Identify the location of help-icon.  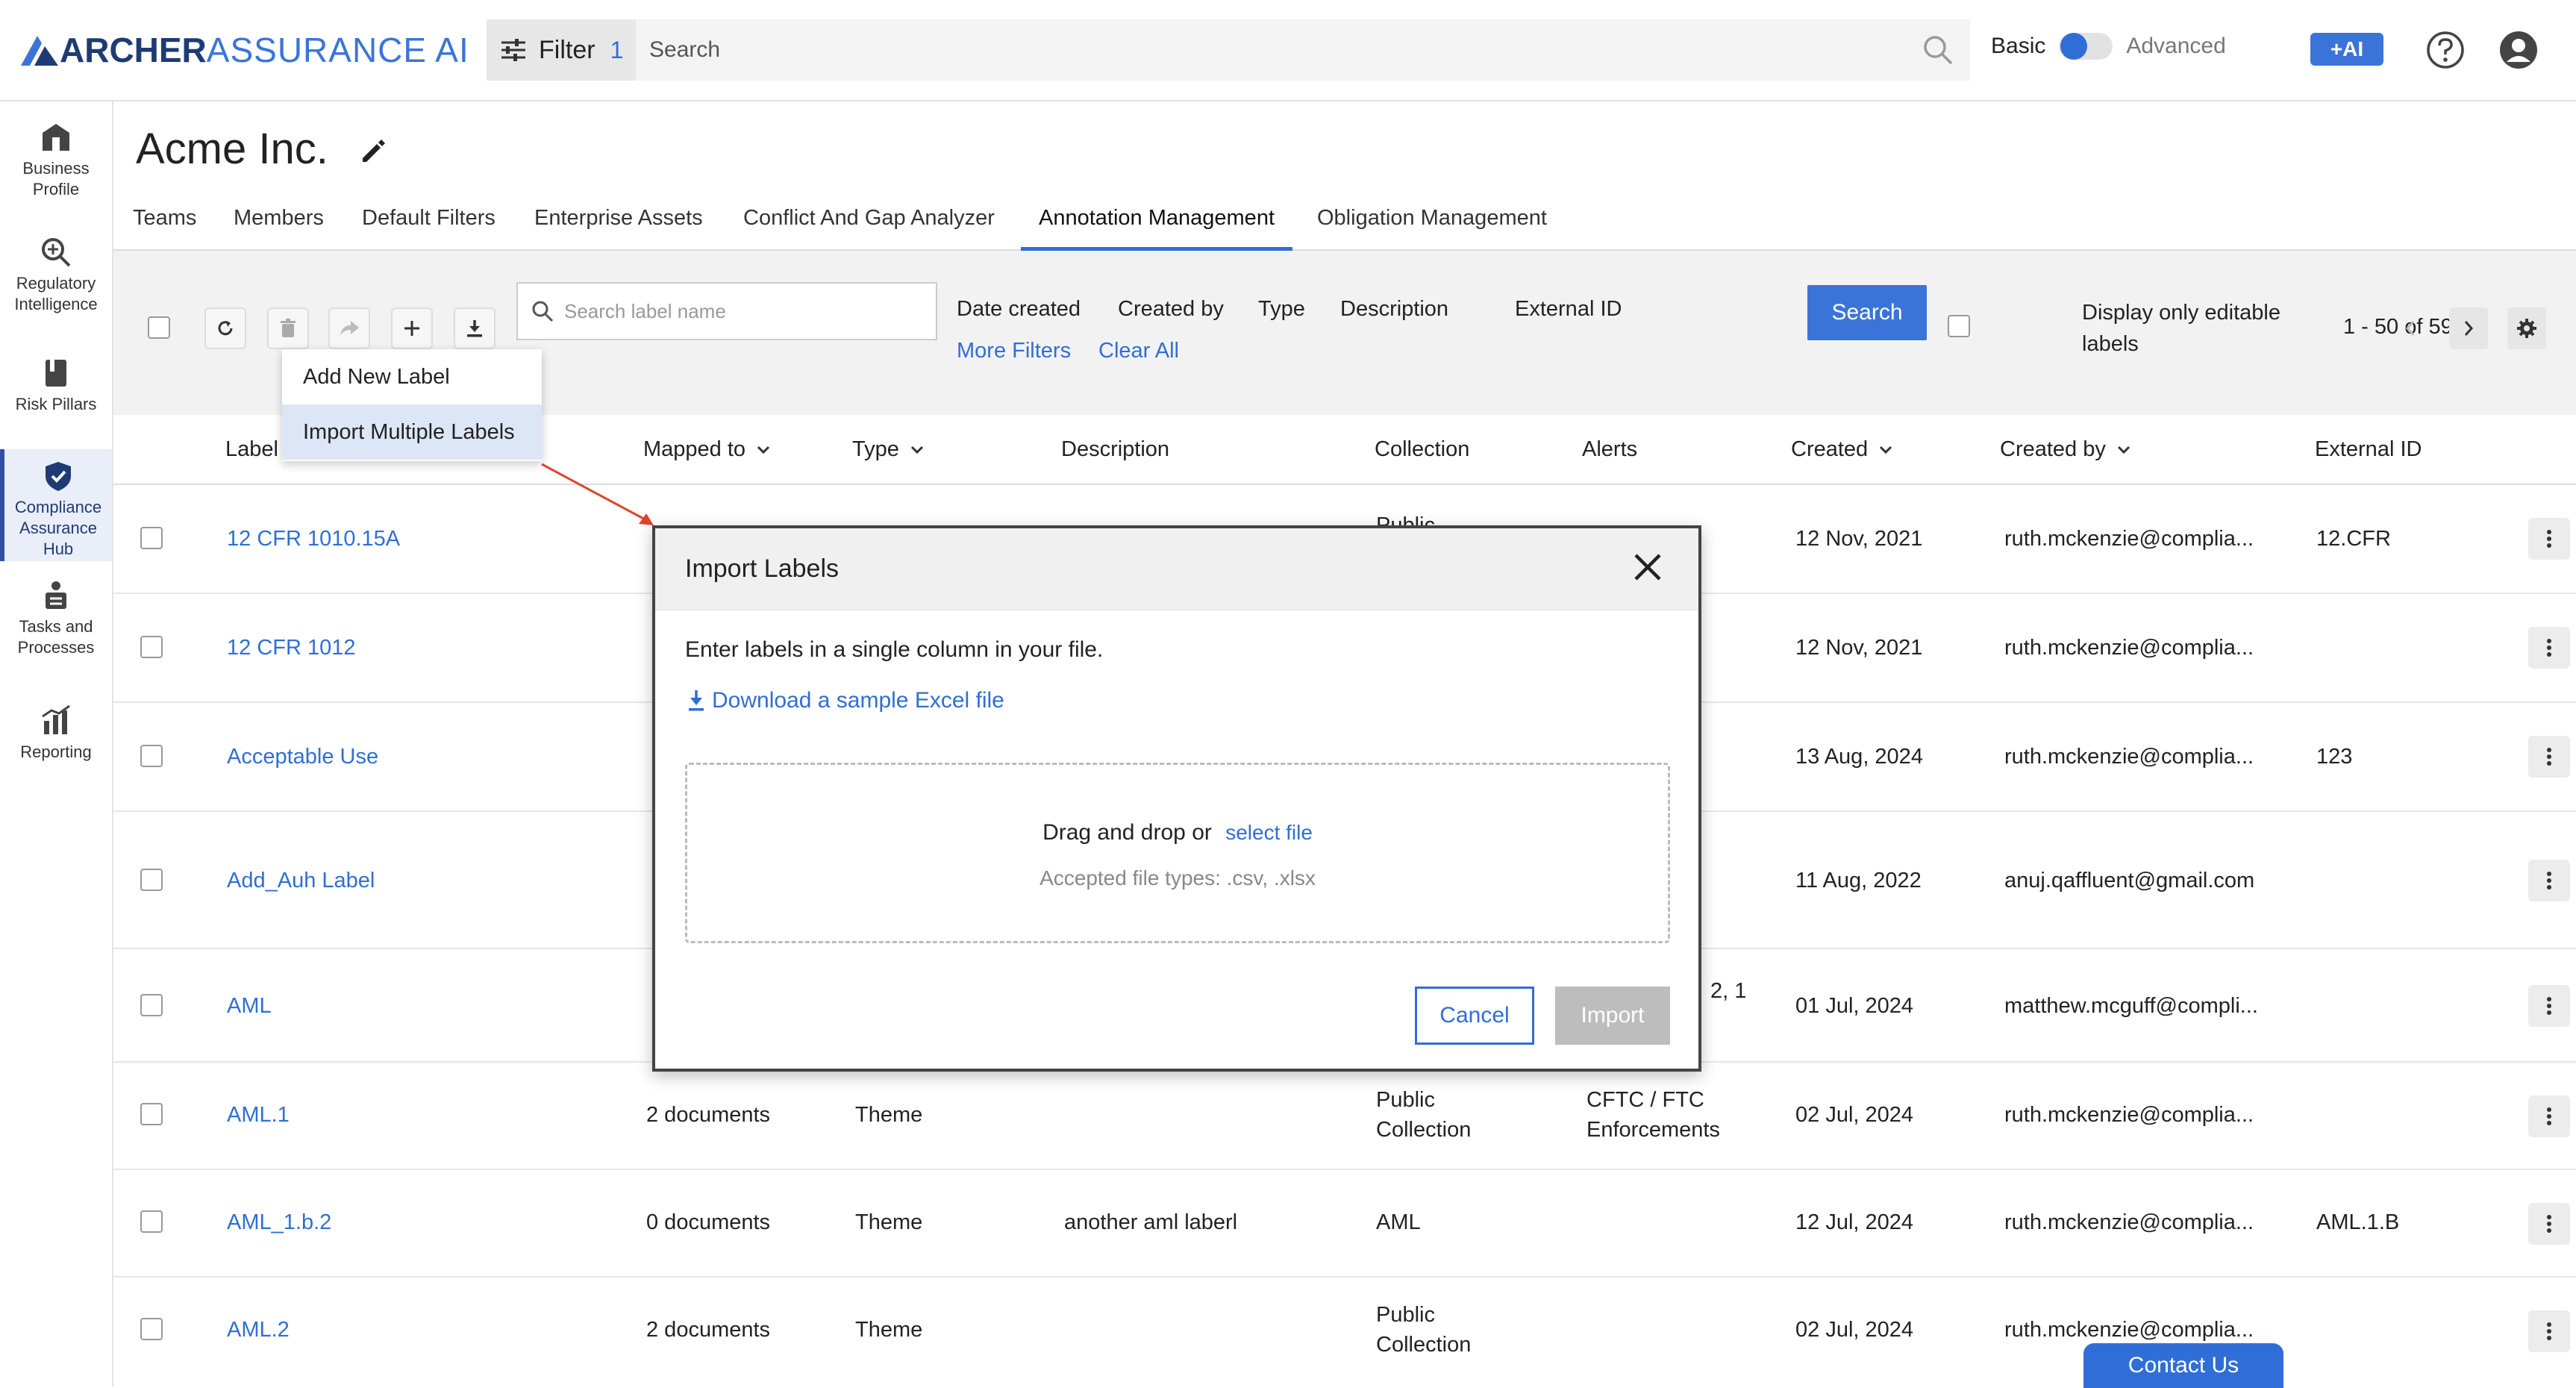
(2445, 50).